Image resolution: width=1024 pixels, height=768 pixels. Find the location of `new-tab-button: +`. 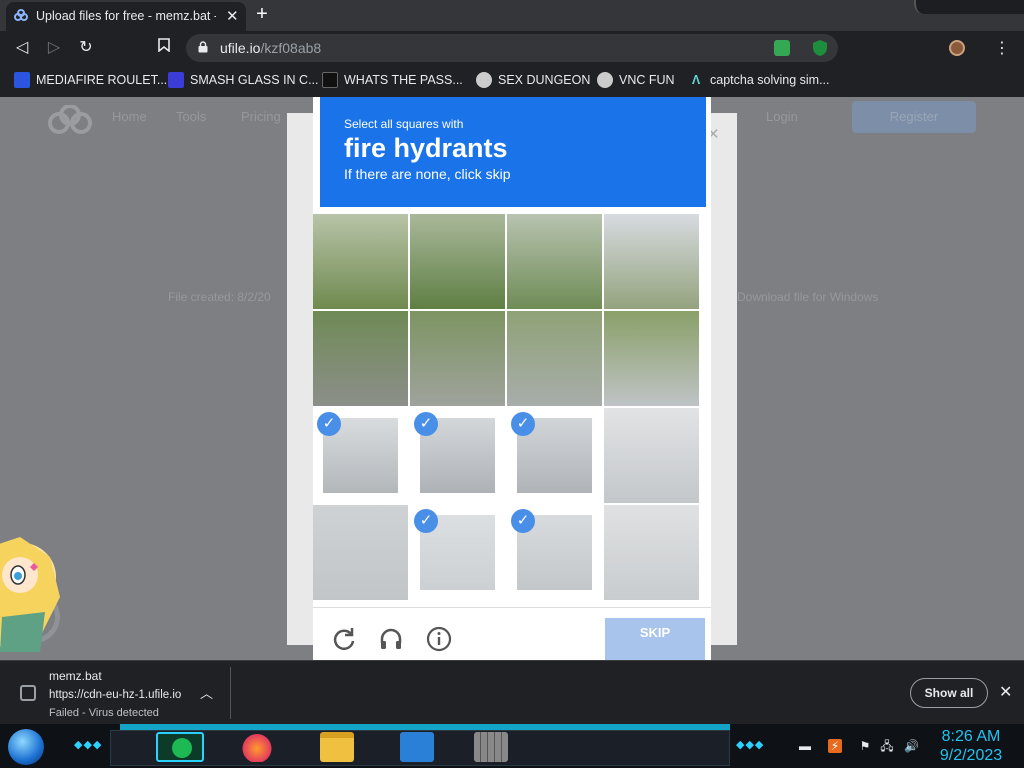

new-tab-button: + is located at coordinates (262, 14).